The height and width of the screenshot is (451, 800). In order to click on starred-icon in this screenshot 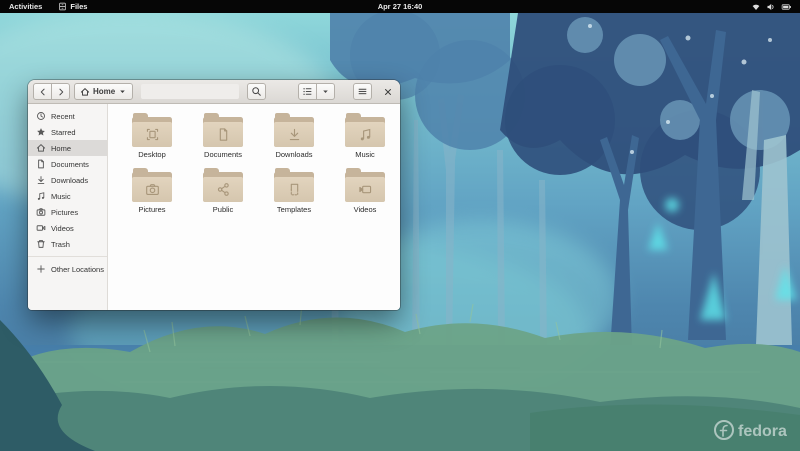, I will do `click(41, 132)`.